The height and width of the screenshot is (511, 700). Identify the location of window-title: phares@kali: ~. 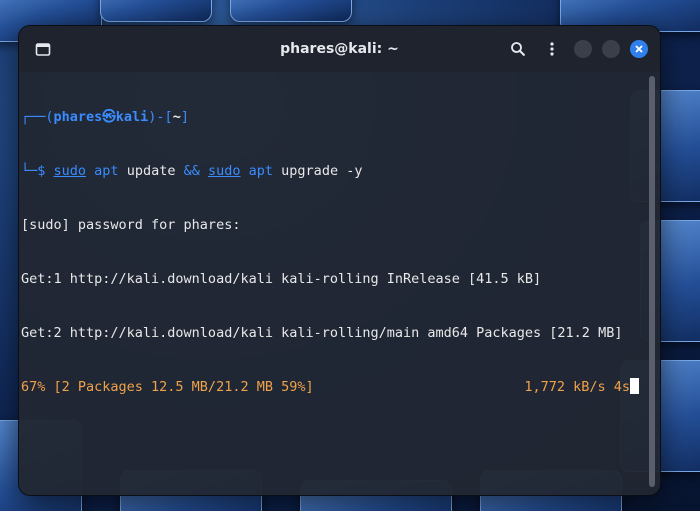
(339, 49).